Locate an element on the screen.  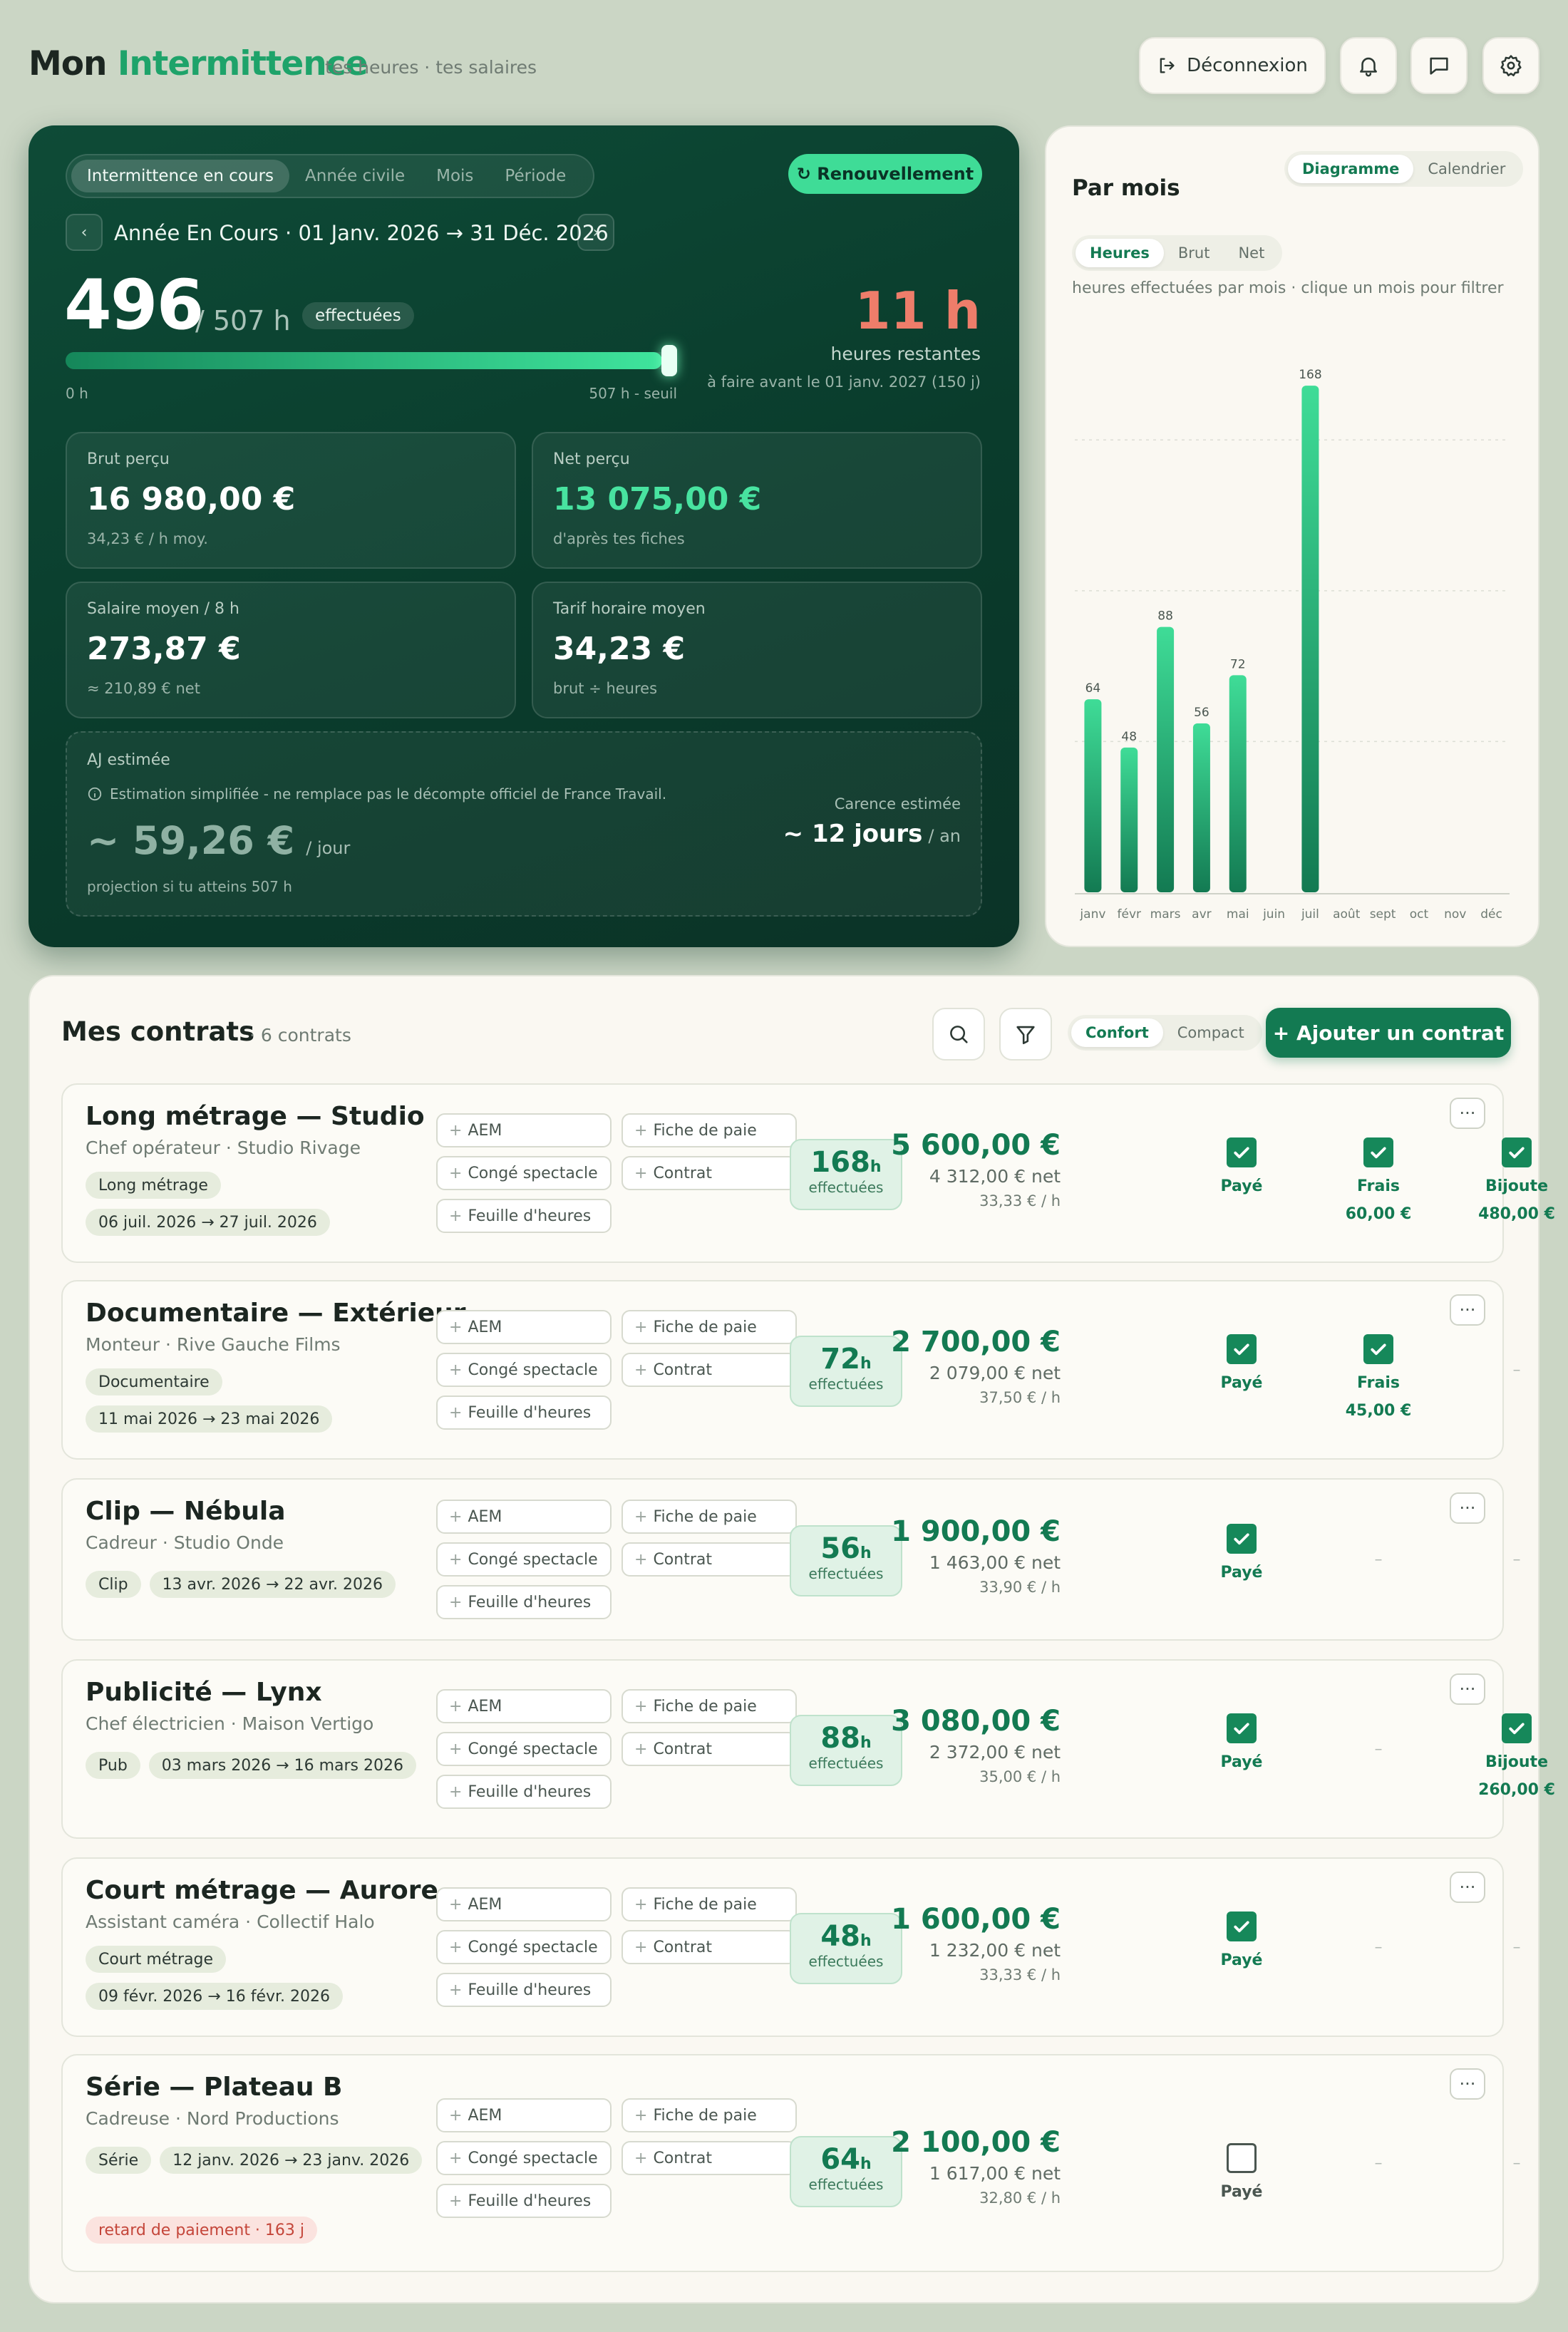
settings-button is located at coordinates (1510, 65).